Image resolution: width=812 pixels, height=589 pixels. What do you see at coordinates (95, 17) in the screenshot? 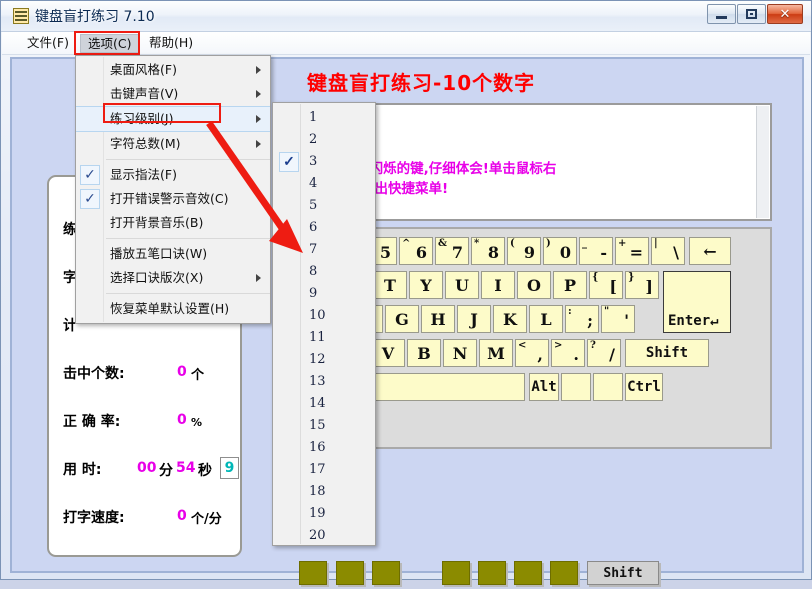
I see `window-title: 键盘盲打练习 7.10` at bounding box center [95, 17].